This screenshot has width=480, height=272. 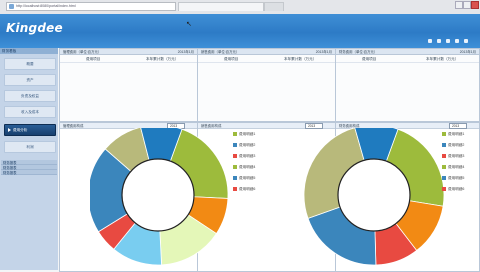 I want to click on admin-expense-donut-chart, so click(x=159, y=197).